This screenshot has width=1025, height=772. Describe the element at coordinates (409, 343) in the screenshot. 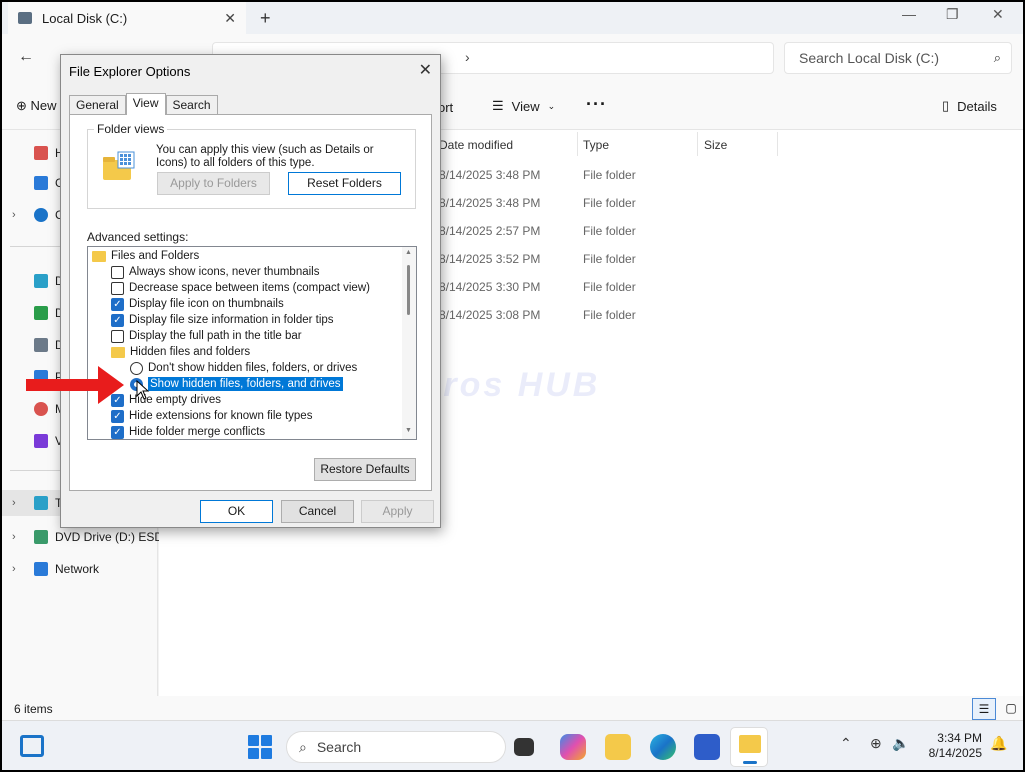

I see `tree-scrollbar: ▲ ▼` at that location.